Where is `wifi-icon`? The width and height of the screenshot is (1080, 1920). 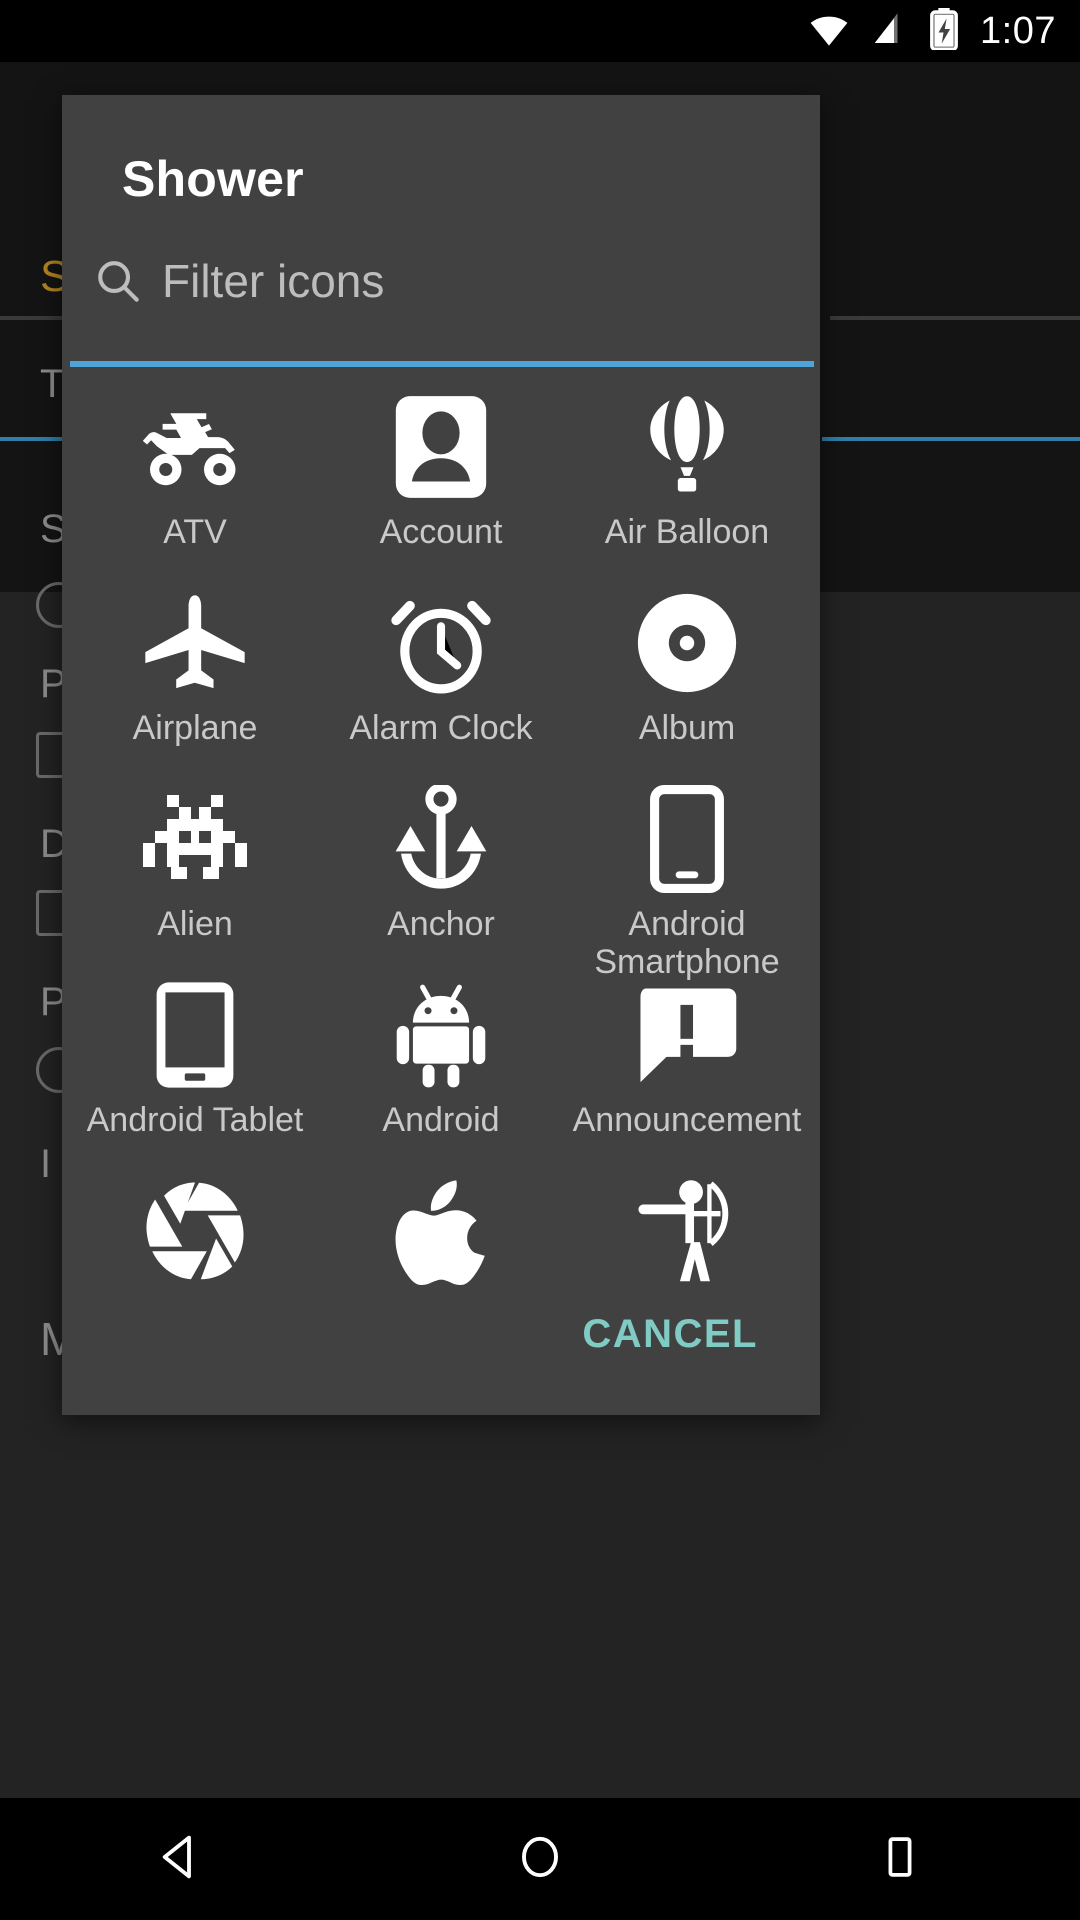 wifi-icon is located at coordinates (829, 31).